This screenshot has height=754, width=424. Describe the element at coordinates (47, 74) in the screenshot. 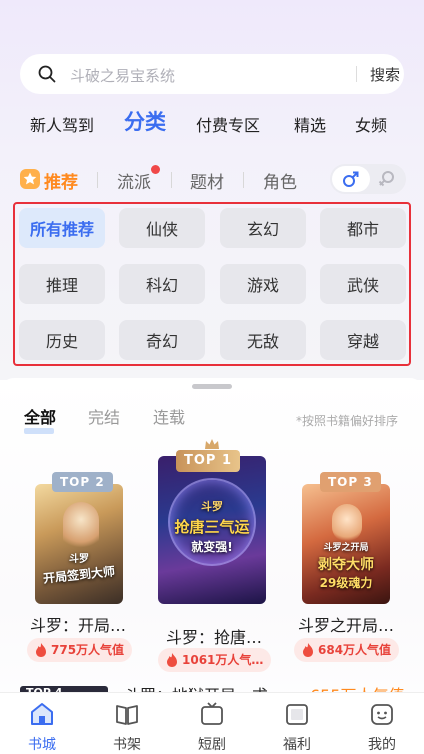

I see `search-icon` at that location.